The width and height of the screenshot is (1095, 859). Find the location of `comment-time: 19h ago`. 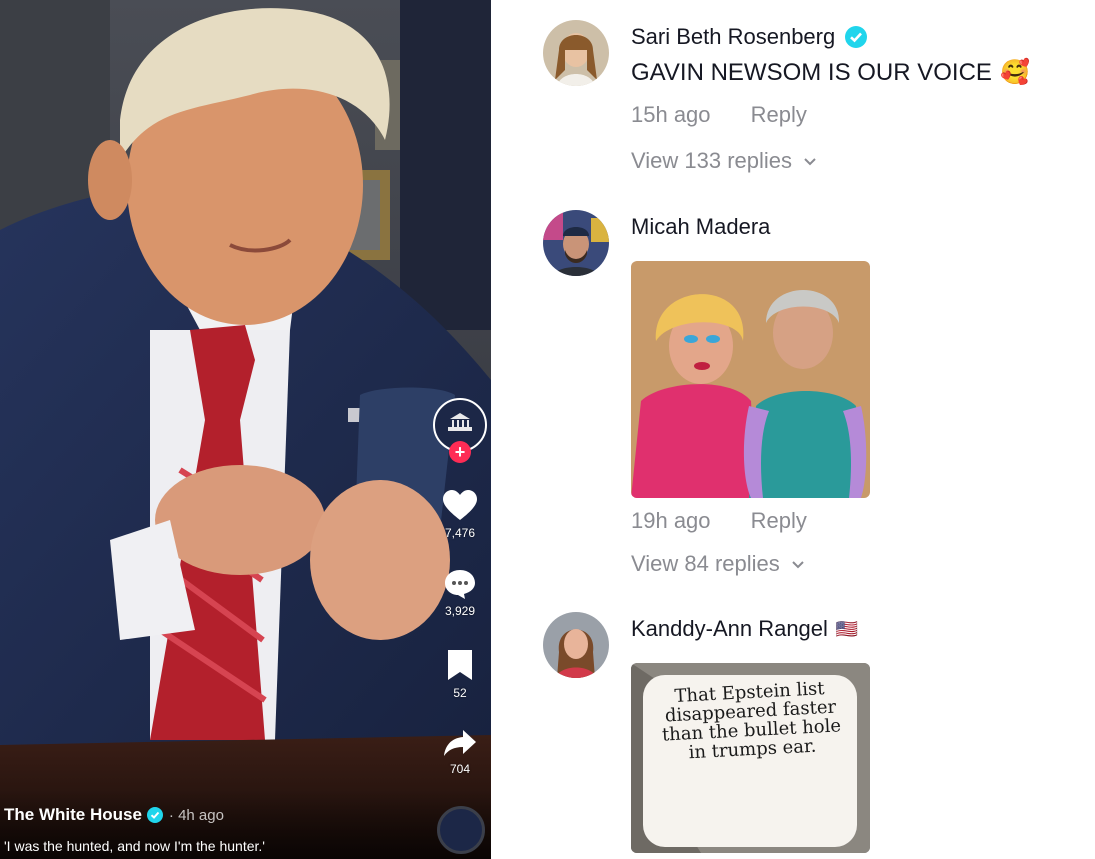

comment-time: 19h ago is located at coordinates (671, 520).